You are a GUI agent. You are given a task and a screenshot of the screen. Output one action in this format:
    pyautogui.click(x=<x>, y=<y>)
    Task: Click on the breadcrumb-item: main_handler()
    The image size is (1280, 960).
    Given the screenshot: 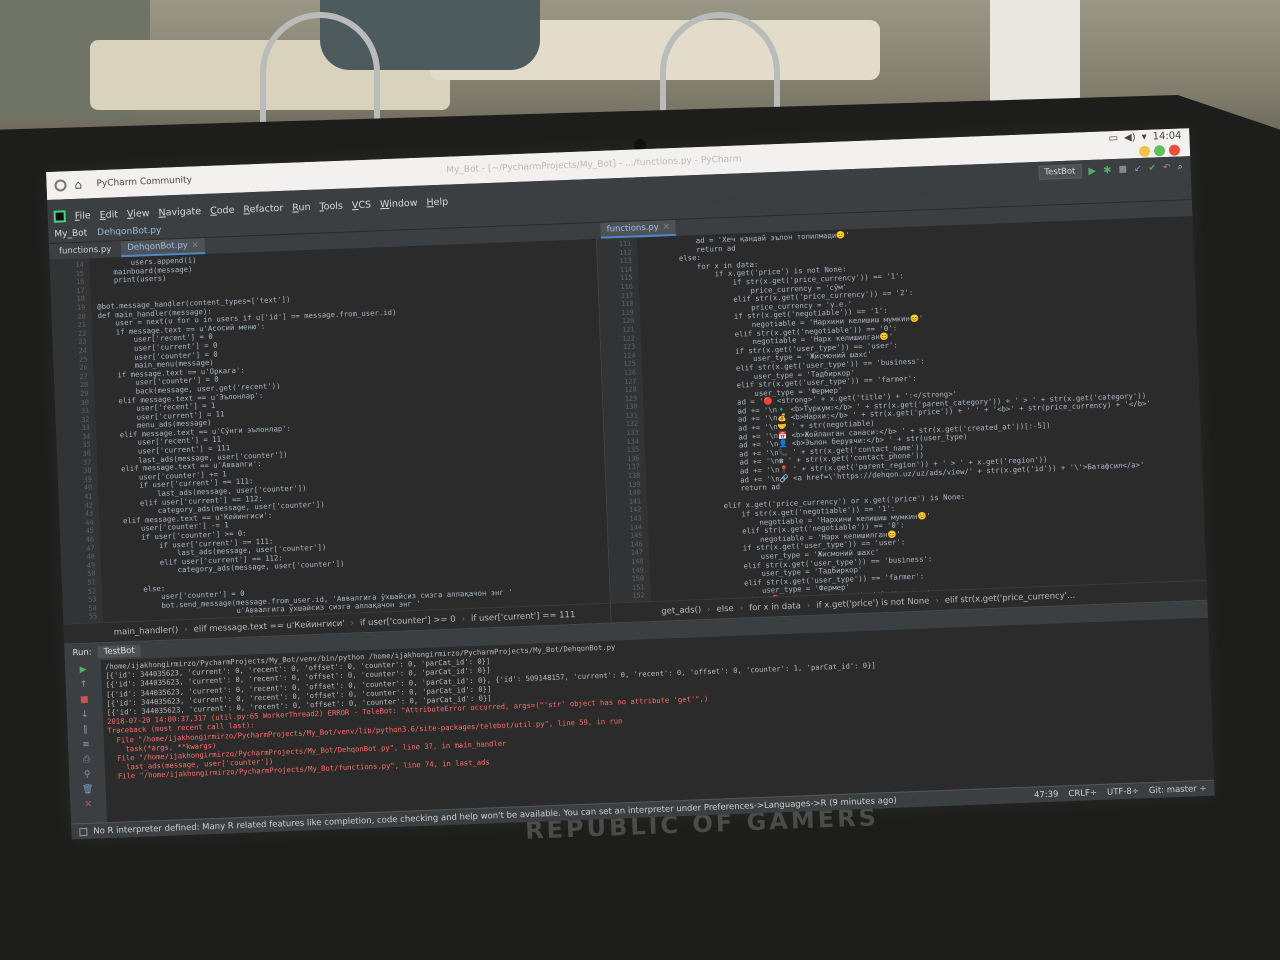 What is the action you would take?
    pyautogui.click(x=146, y=631)
    